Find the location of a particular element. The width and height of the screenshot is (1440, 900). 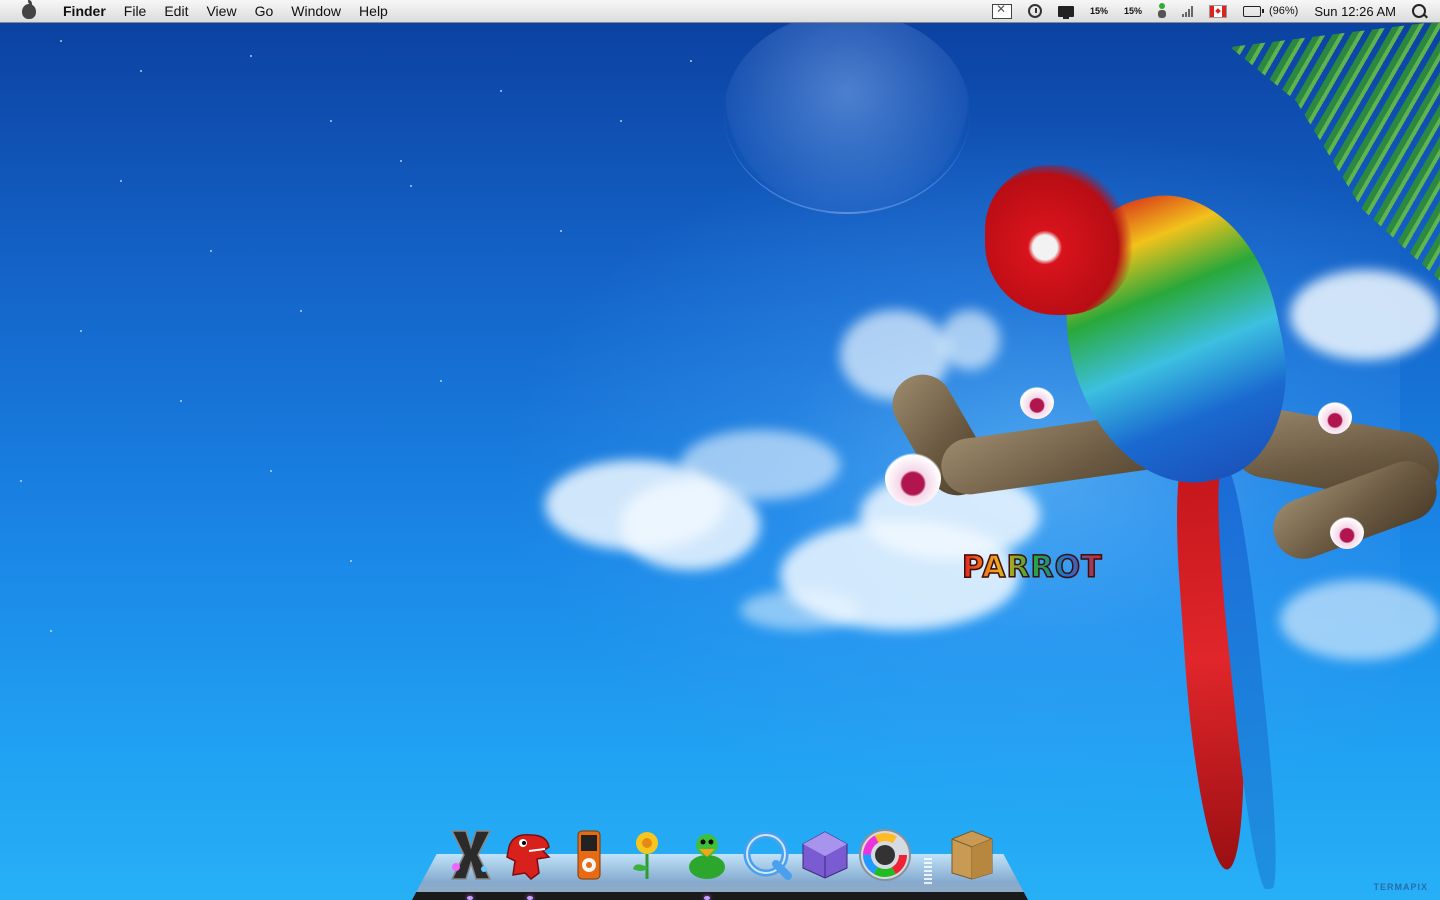

battery-percent: (96%) is located at coordinates (1287, 11).